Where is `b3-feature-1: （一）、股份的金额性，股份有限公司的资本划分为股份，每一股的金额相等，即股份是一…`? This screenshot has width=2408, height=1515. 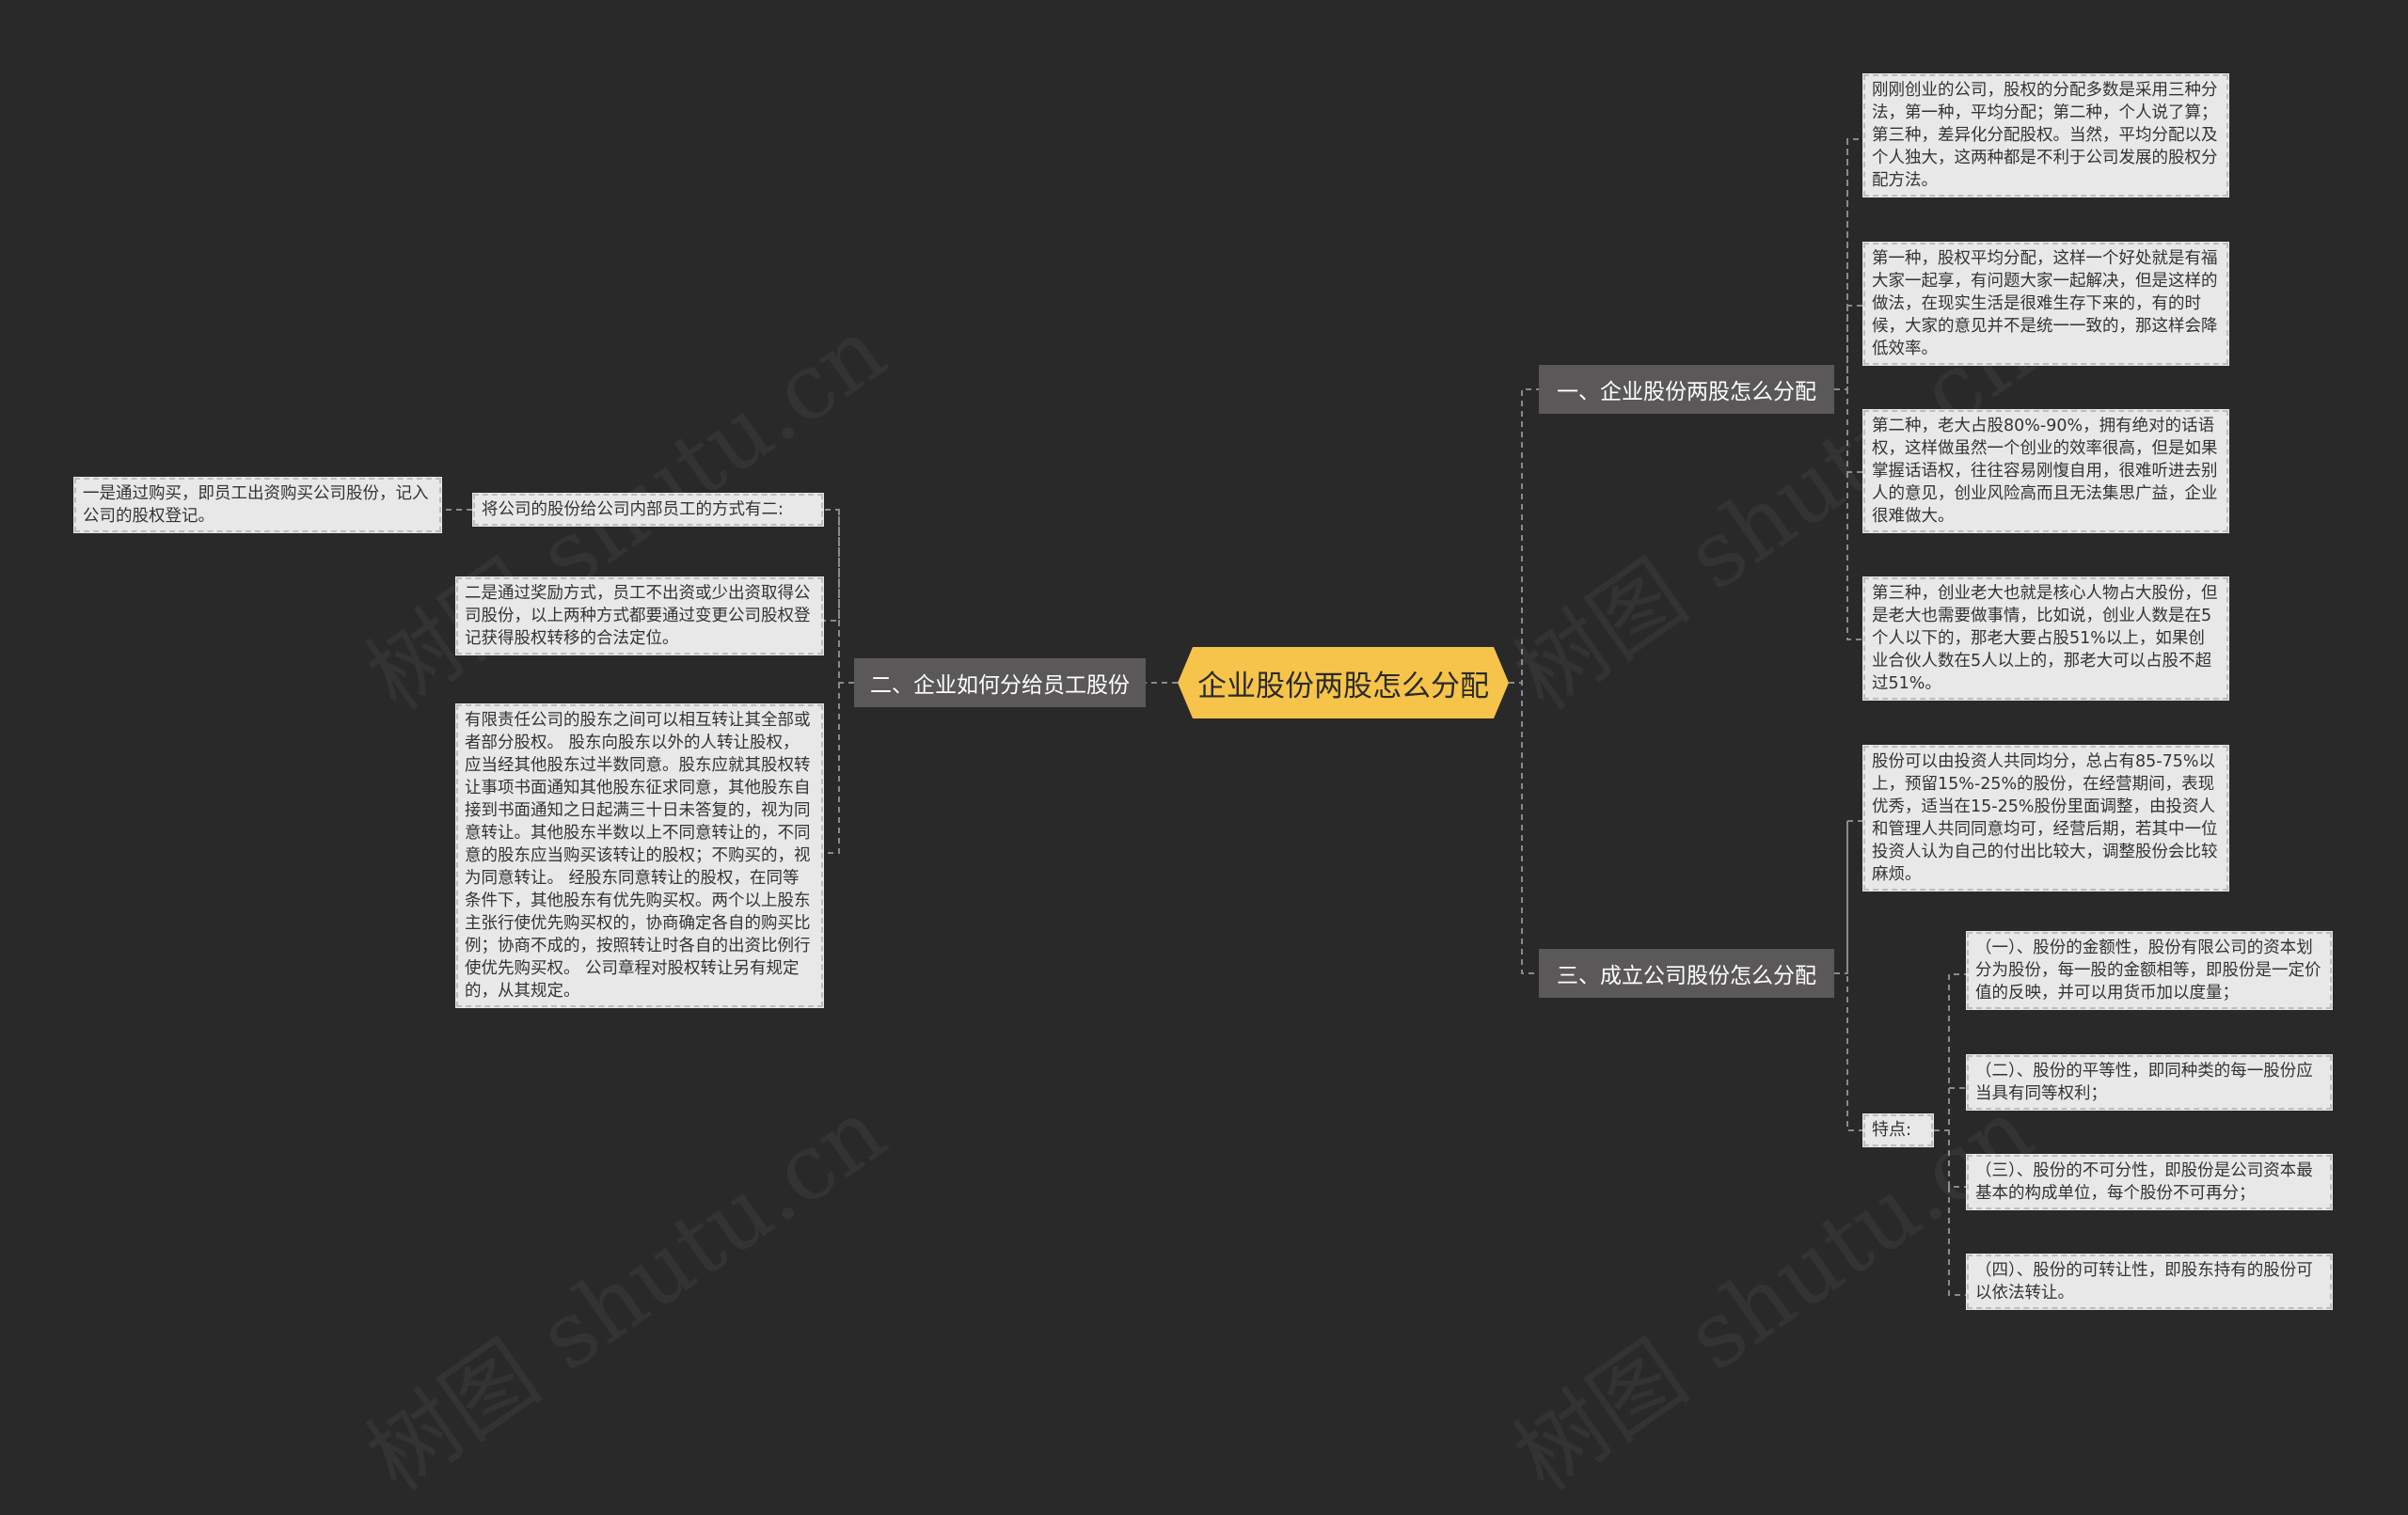
b3-feature-1: （一）、股份的金额性，股份有限公司的资本划分为股份，每一股的金额相等，即股份是一… is located at coordinates (2150, 970).